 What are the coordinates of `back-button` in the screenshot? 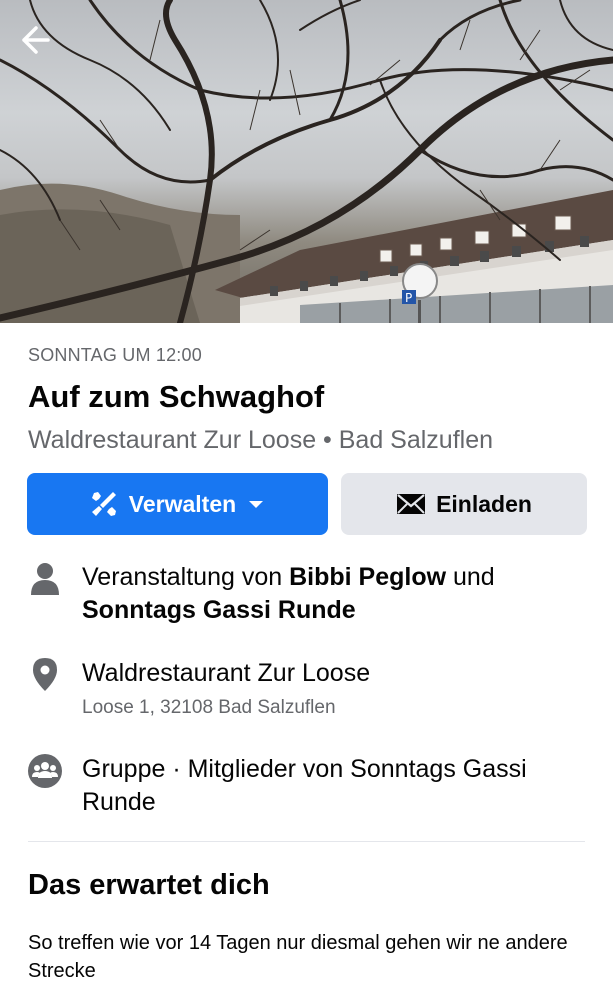 It's located at (40, 46).